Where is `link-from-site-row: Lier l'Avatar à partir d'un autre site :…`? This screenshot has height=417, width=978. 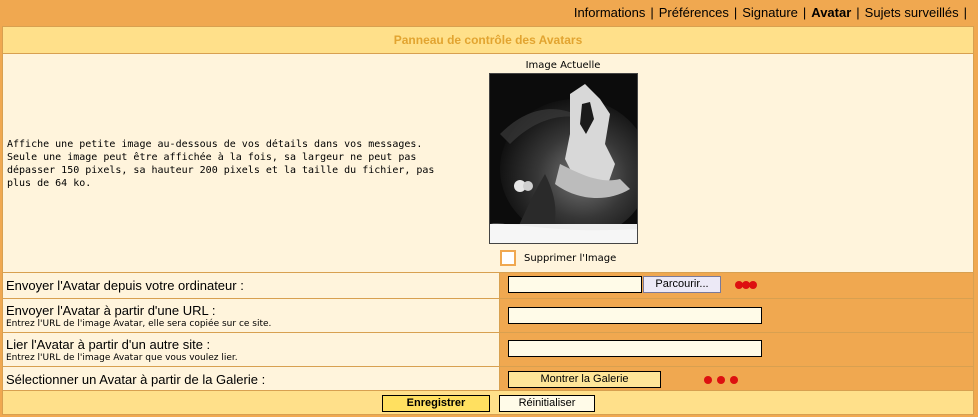
link-from-site-row: Lier l'Avatar à partir d'un autre site :… is located at coordinates (488, 350).